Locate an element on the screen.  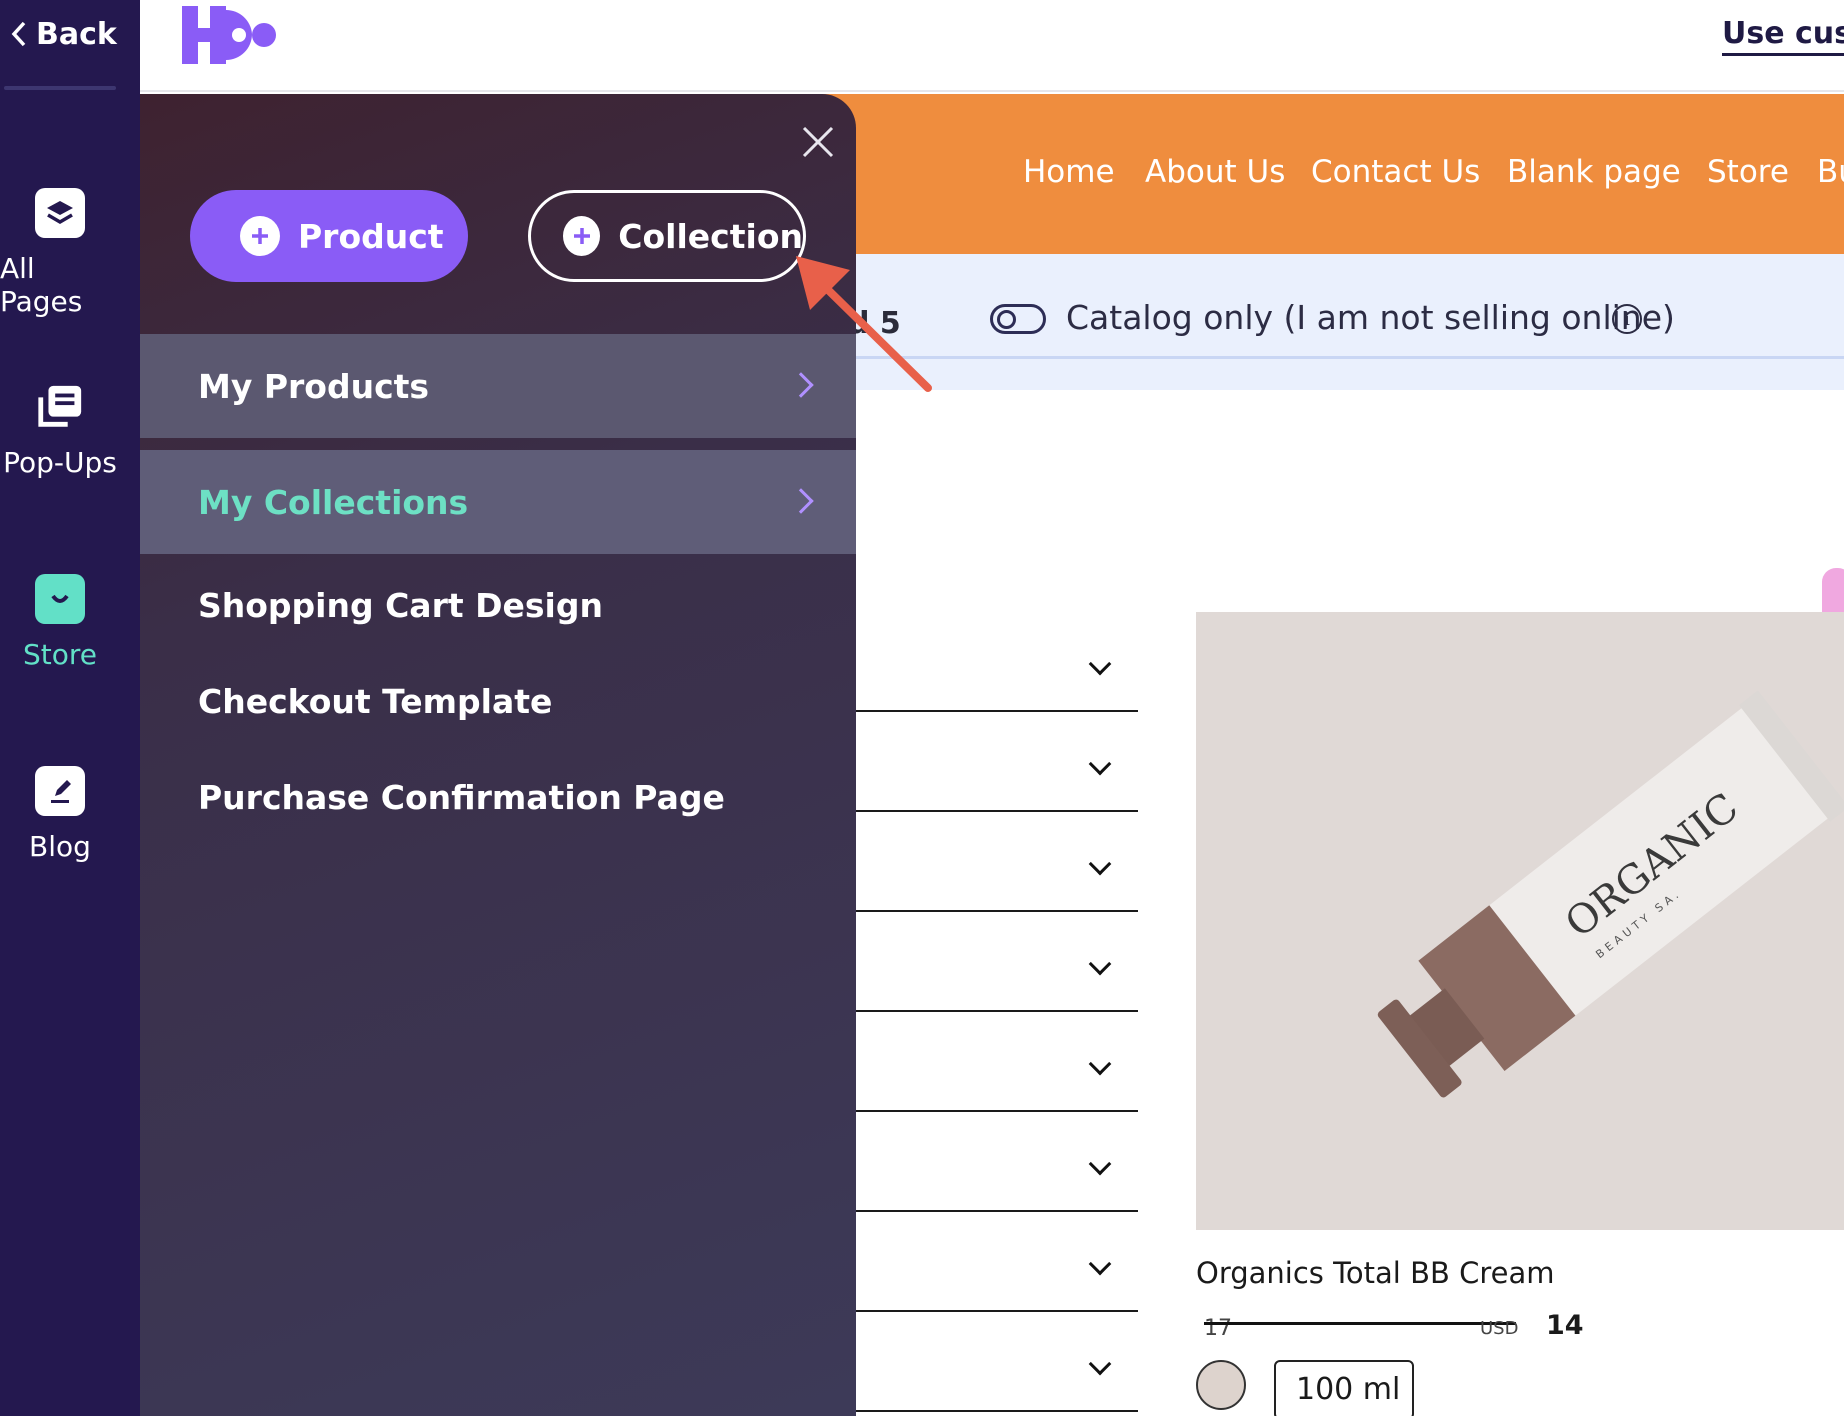
add-product-button: Product is located at coordinates (329, 236).